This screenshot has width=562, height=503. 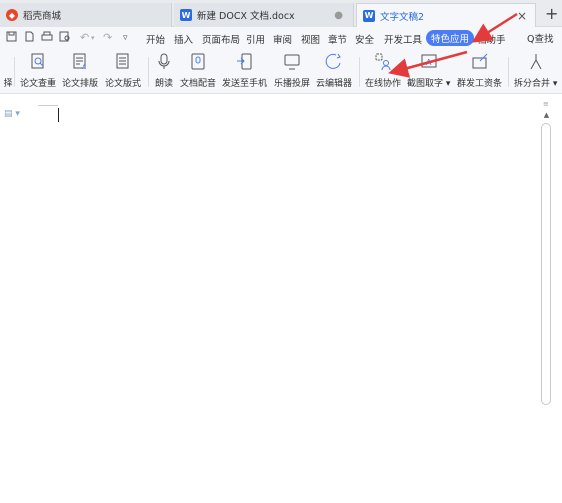 What do you see at coordinates (337, 39) in the screenshot?
I see `menu-chapter: 章节` at bounding box center [337, 39].